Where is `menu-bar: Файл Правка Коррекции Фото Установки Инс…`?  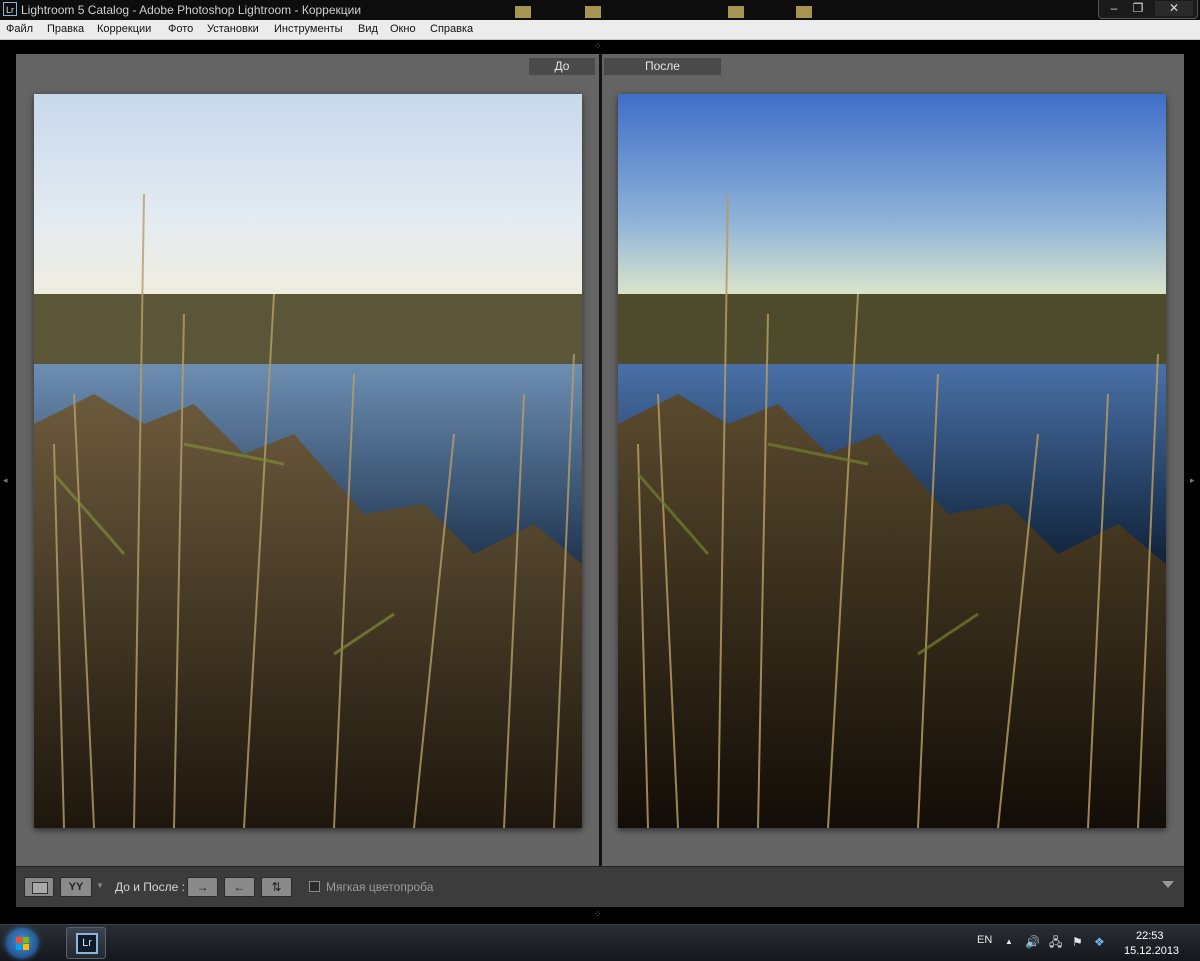
menu-bar: Файл Правка Коррекции Фото Установки Инс… is located at coordinates (600, 30).